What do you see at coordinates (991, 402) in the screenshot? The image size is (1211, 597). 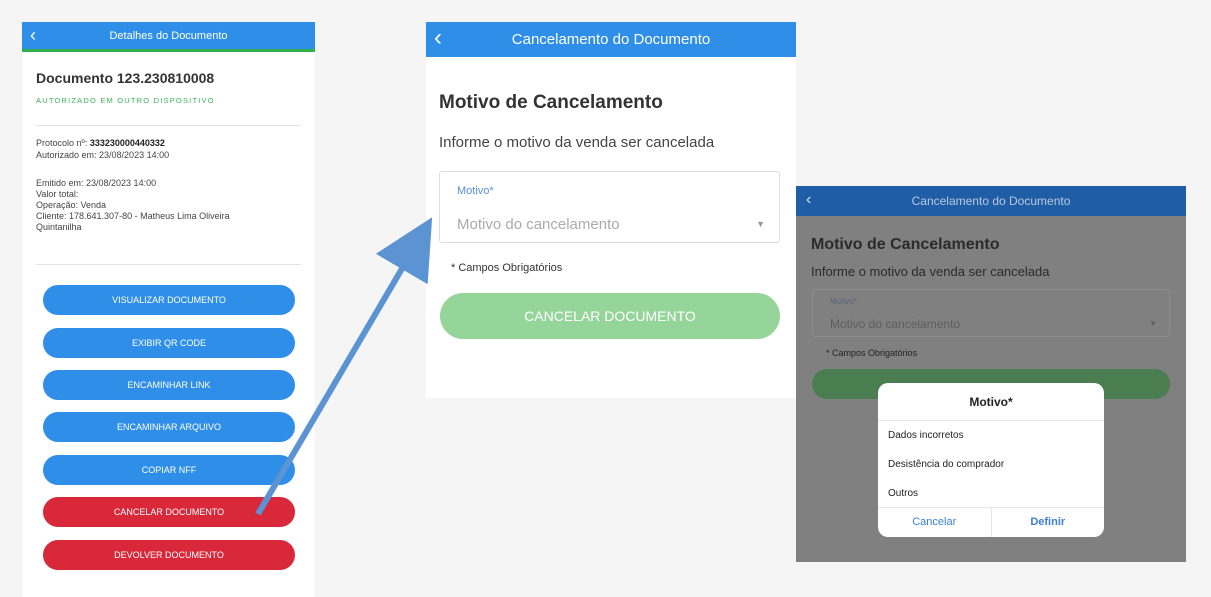 I see `dialog-title: Motivo*` at bounding box center [991, 402].